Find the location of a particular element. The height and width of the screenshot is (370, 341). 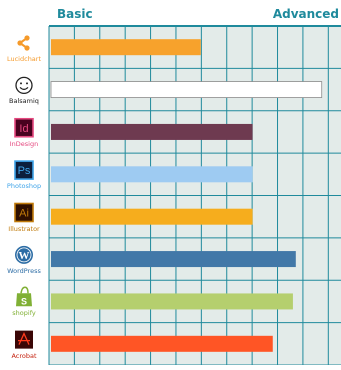

illustrator-icon: Ai is located at coordinates (24, 212).